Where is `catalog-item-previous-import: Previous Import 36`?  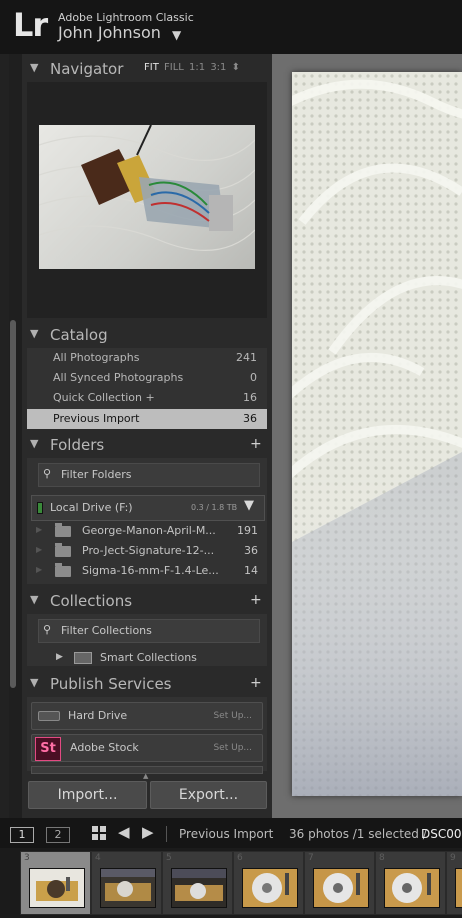 catalog-item-previous-import: Previous Import 36 is located at coordinates (147, 419).